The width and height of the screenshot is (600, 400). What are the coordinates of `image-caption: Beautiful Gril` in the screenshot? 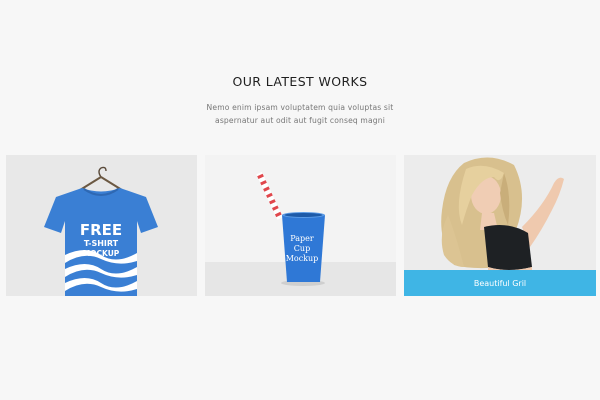 It's located at (500, 283).